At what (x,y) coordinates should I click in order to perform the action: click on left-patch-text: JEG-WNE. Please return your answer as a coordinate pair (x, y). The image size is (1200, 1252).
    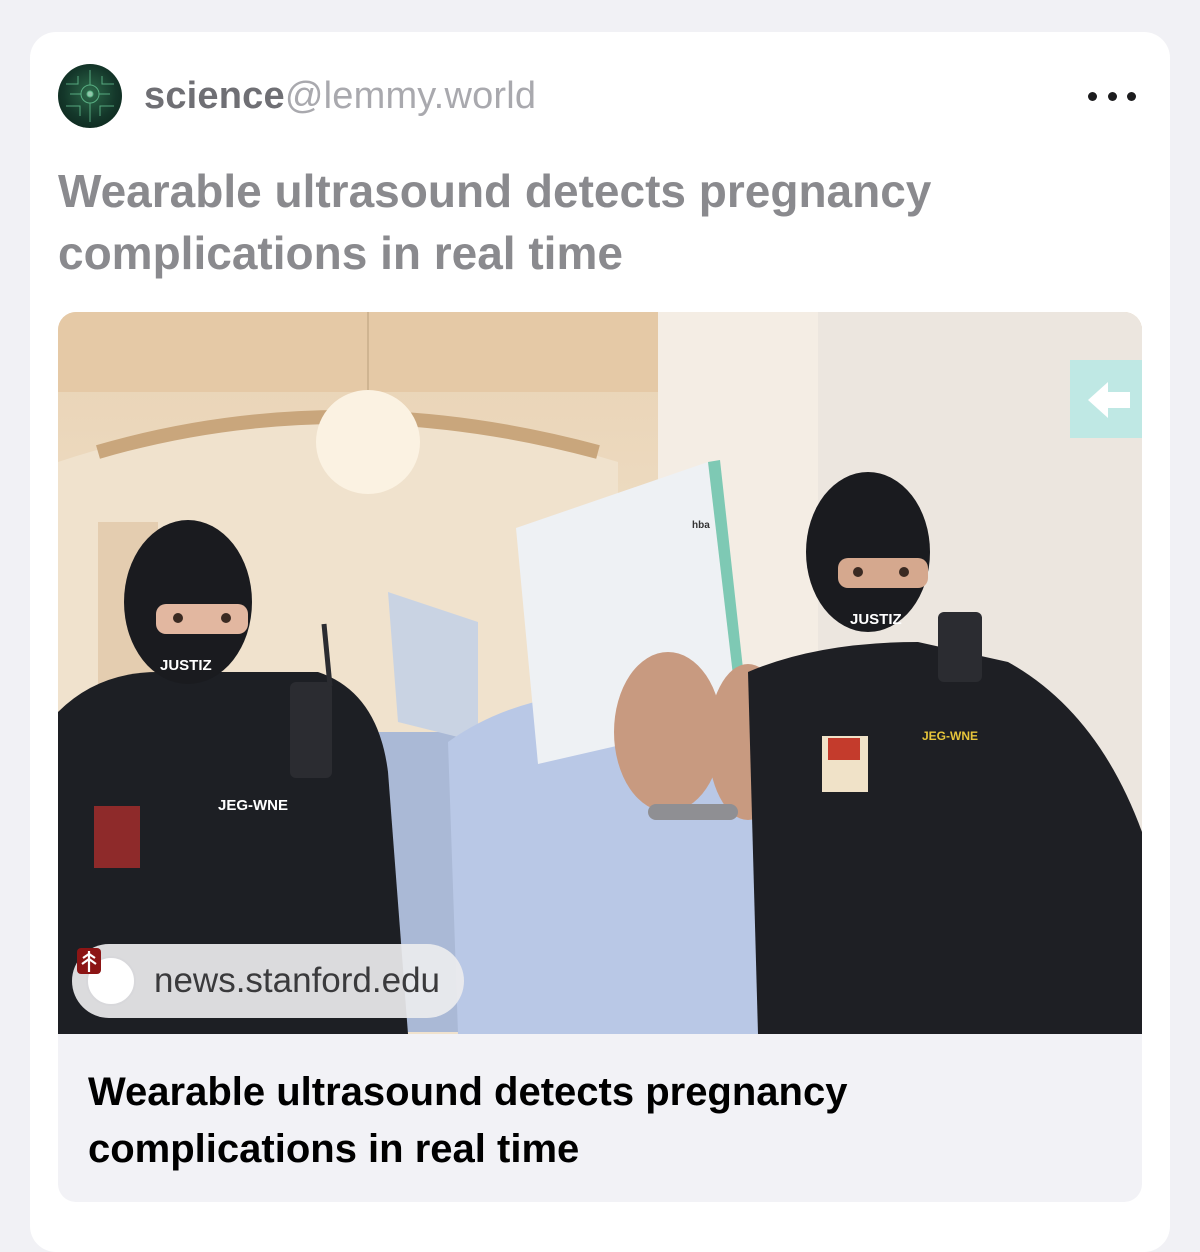
    Looking at the image, I should click on (253, 805).